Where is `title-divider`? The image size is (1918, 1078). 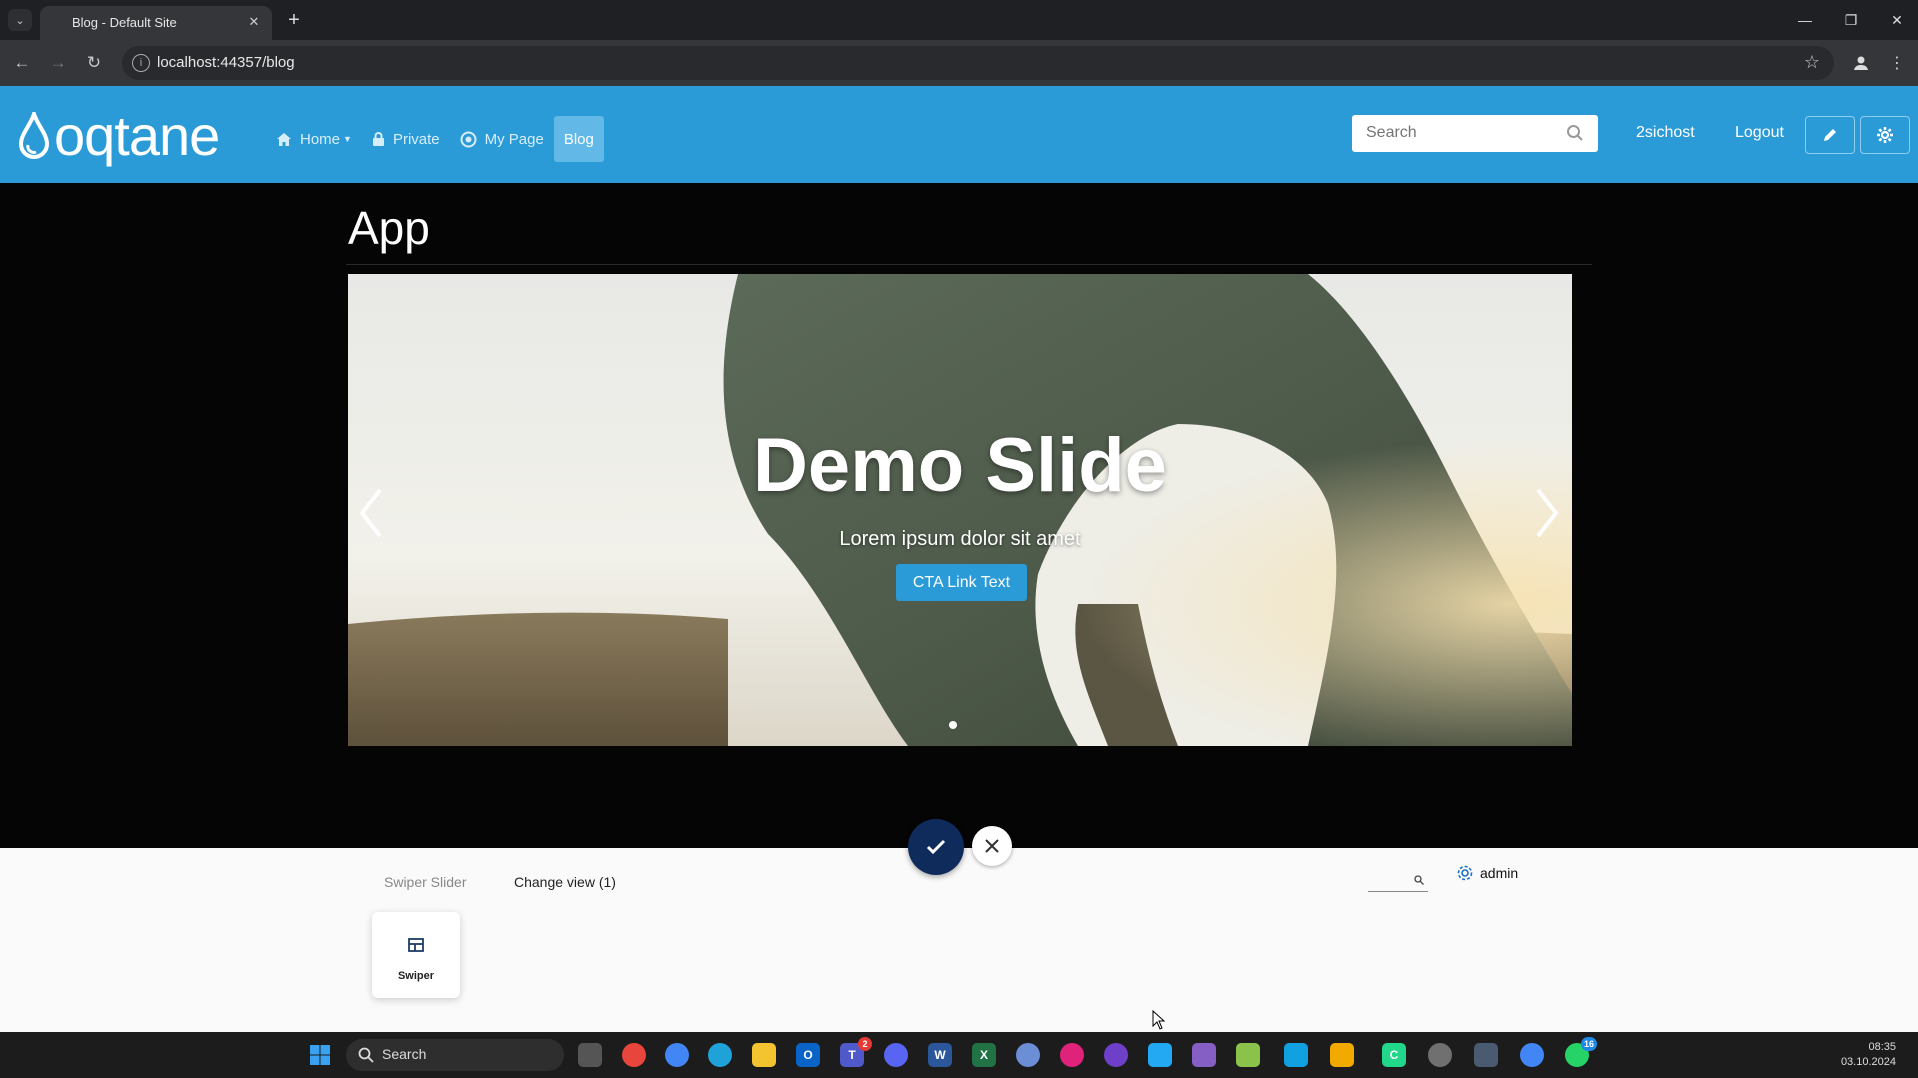
title-divider is located at coordinates (969, 264).